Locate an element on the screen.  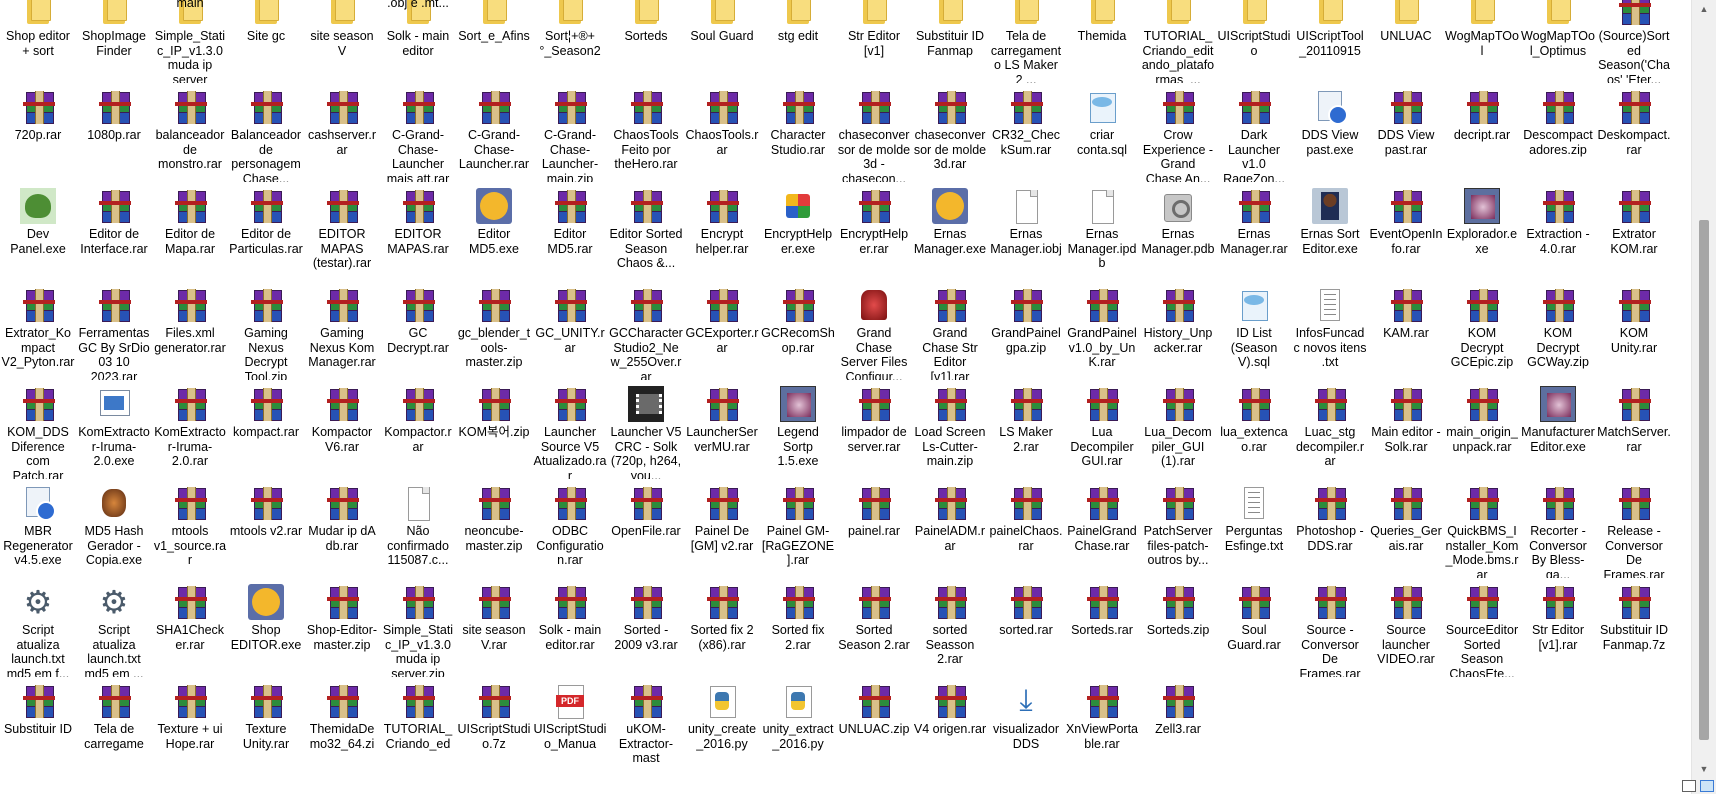
file-item: GrandPainel gpa.zip is located at coordinates (1026, 330).